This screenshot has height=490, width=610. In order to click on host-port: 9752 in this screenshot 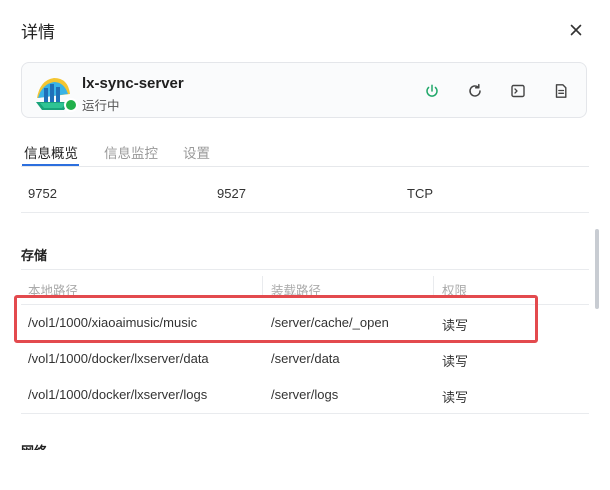, I will do `click(42, 193)`.